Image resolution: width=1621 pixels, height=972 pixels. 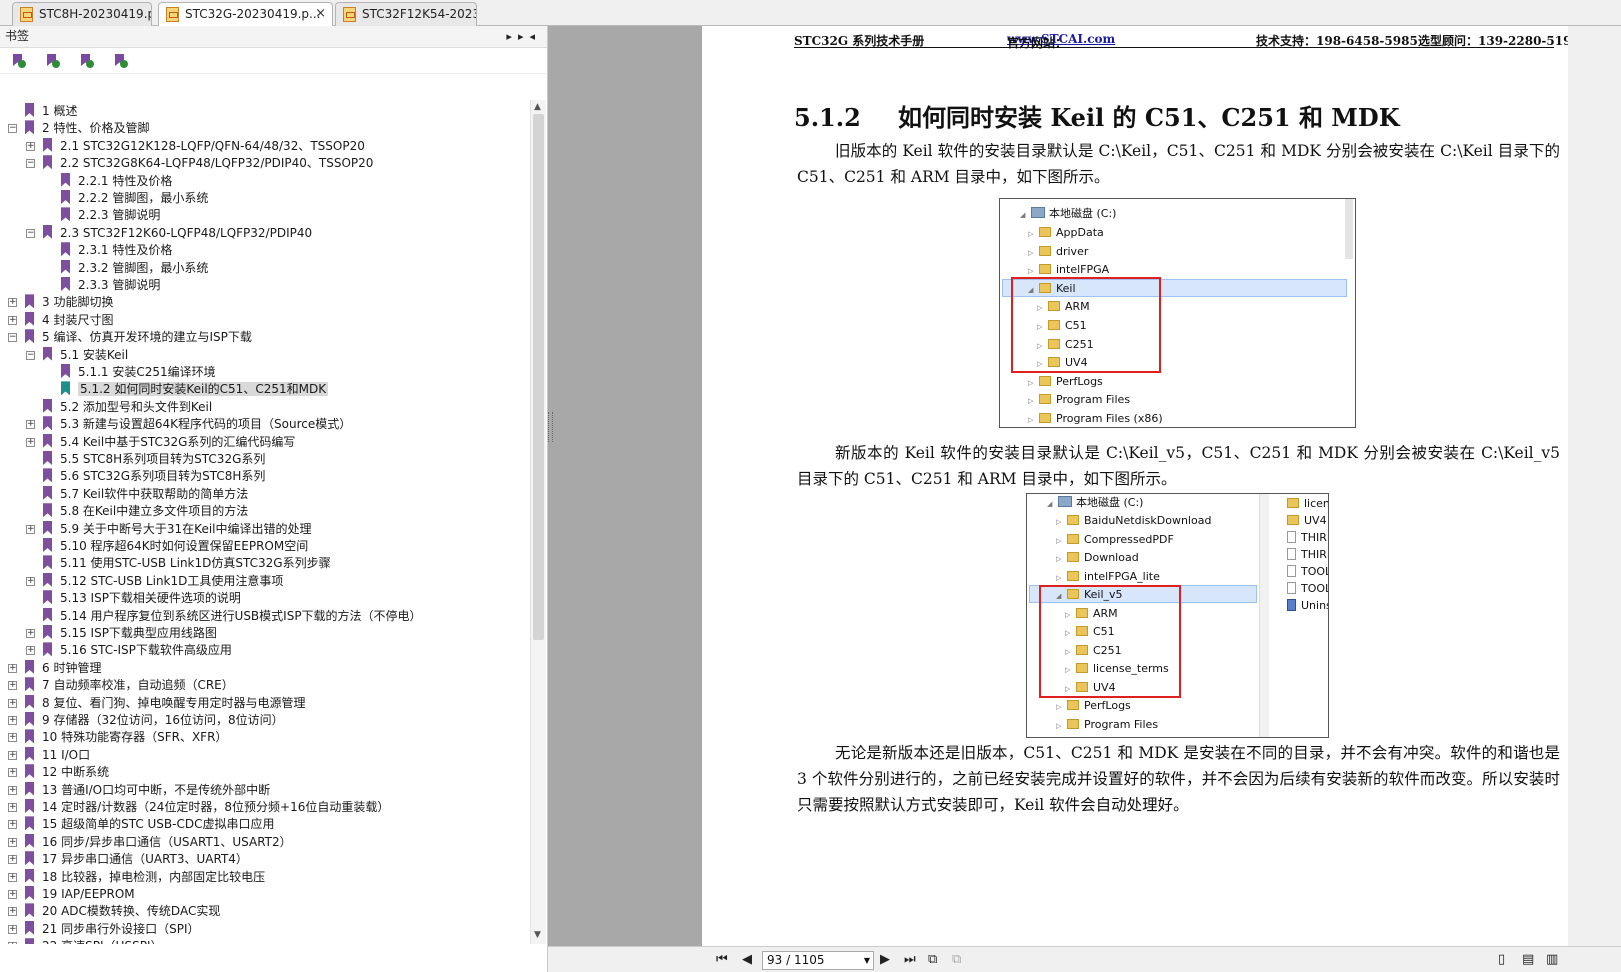 I want to click on bookmark-item: 5.7 Keil软件中获取帮助的简单方法, so click(x=145, y=494).